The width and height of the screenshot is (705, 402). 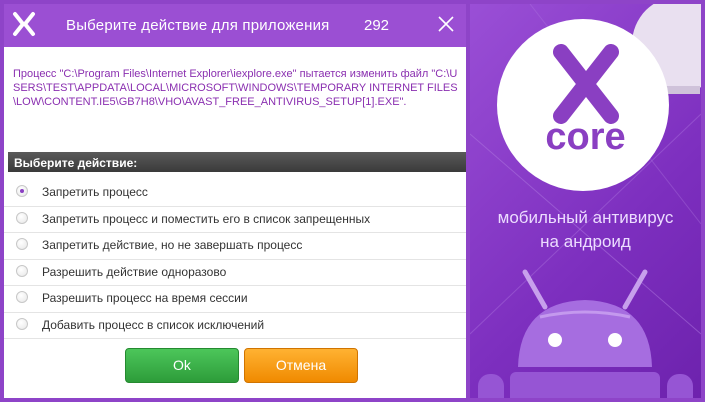 I want to click on cancel-button: Отмена, so click(x=301, y=365).